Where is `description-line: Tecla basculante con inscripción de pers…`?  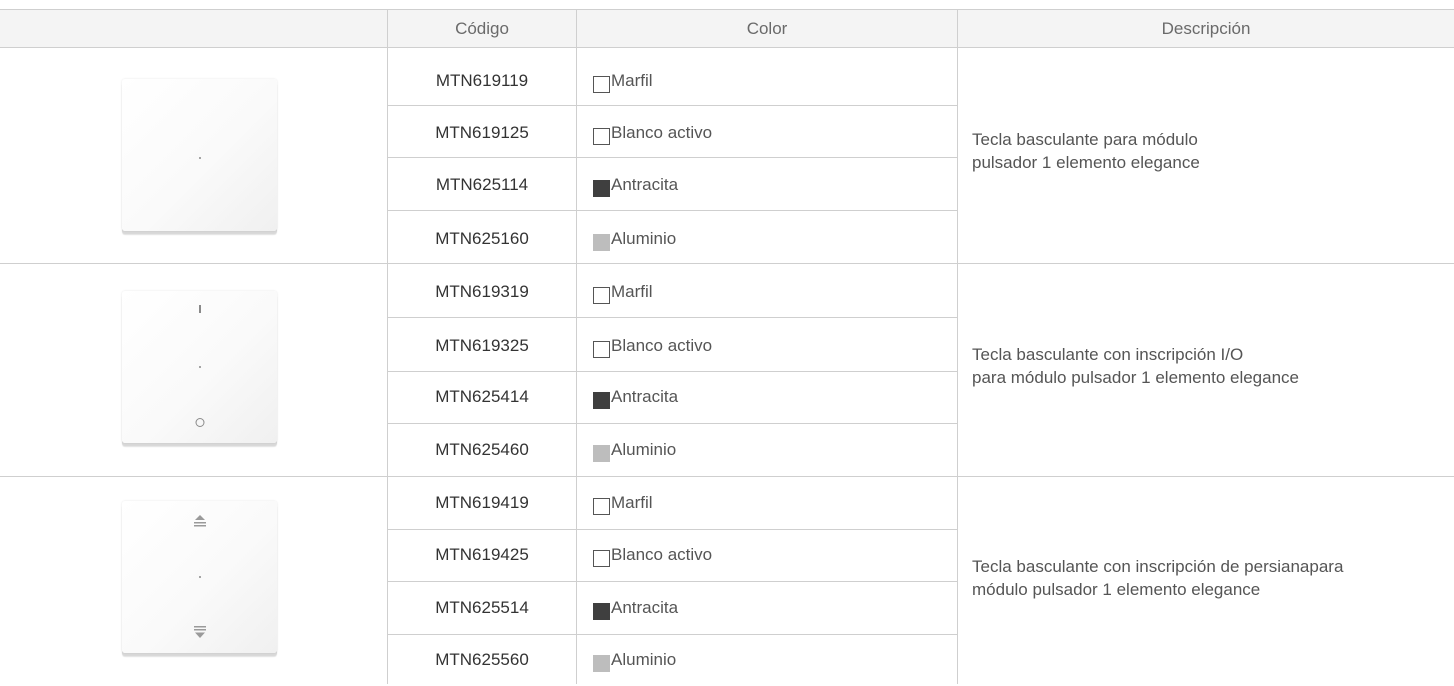
description-line: Tecla basculante con inscripción de pers… is located at coordinates (1158, 566).